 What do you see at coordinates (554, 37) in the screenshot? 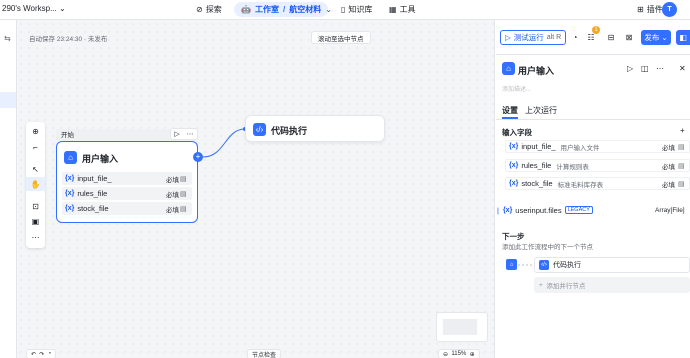
I see `shortcut-label: alt R` at bounding box center [554, 37].